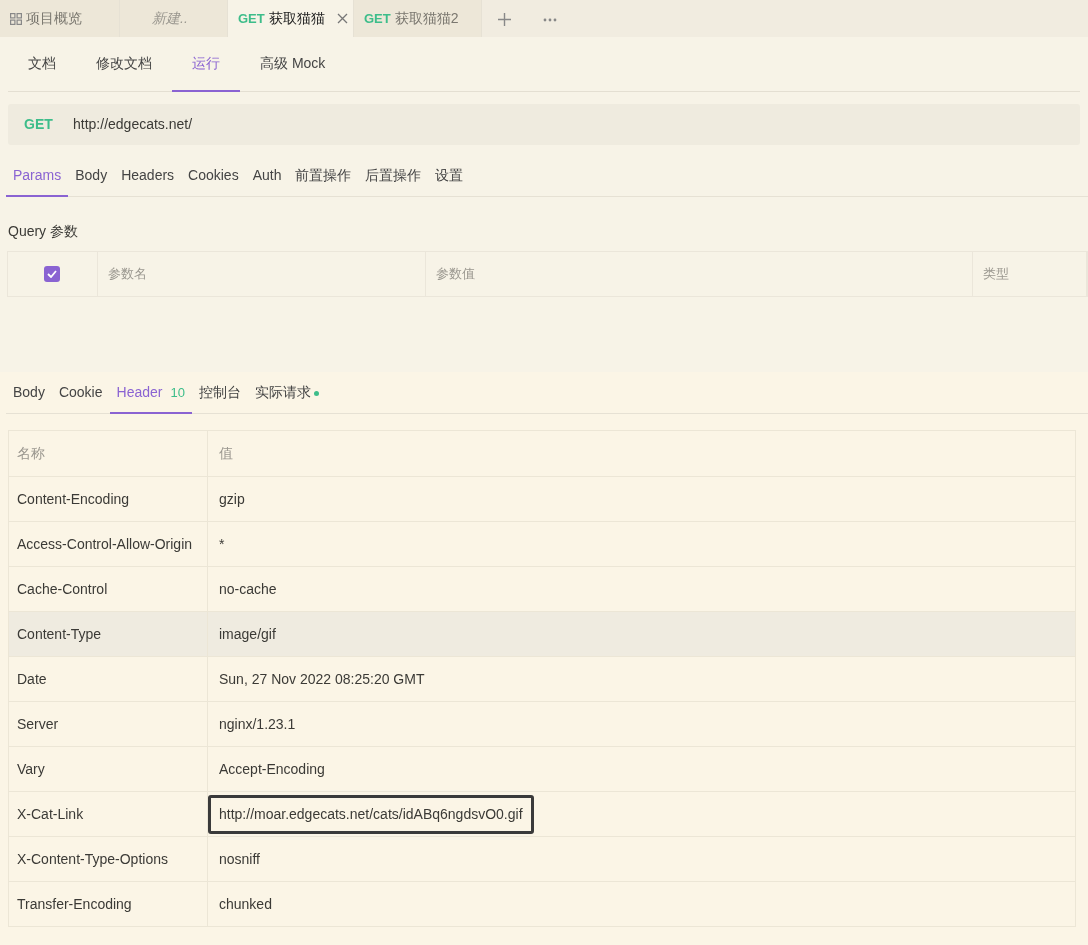  What do you see at coordinates (219, 393) in the screenshot?
I see `tab: 控制台` at bounding box center [219, 393].